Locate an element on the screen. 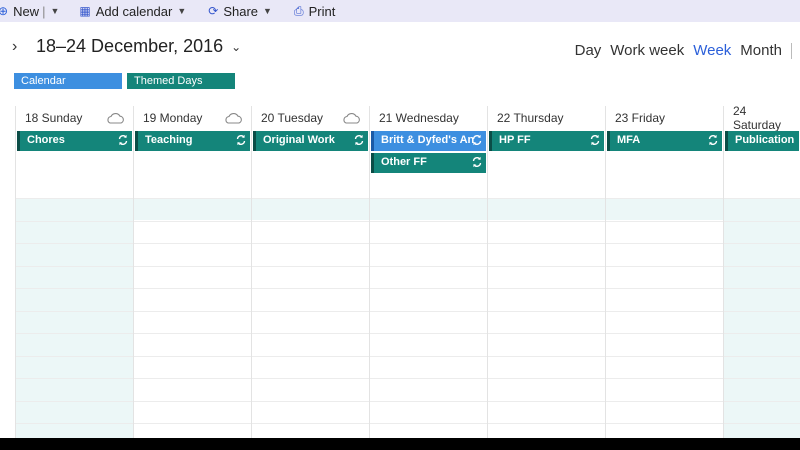 The width and height of the screenshot is (800, 450). event-block: Britt & Dyfed's An is located at coordinates (428, 141).